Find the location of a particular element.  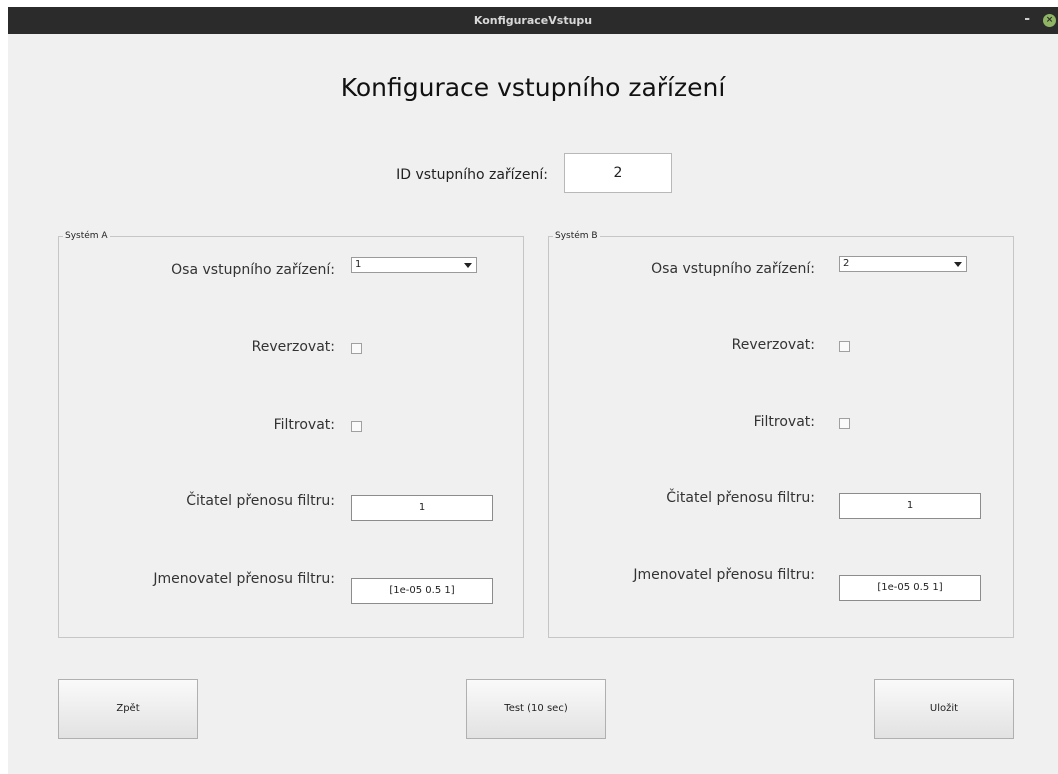

system-a-numerator-label: Čitatel přenosu filtru: is located at coordinates (260, 501).